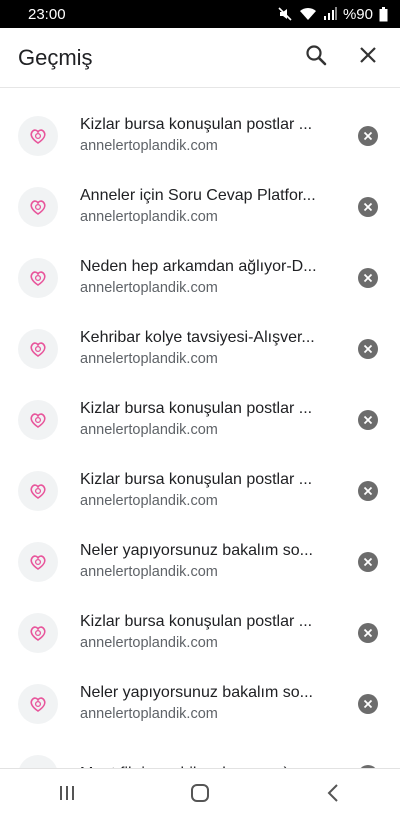  Describe the element at coordinates (200, 14) in the screenshot. I see `status-bar: 23:00 %90` at that location.